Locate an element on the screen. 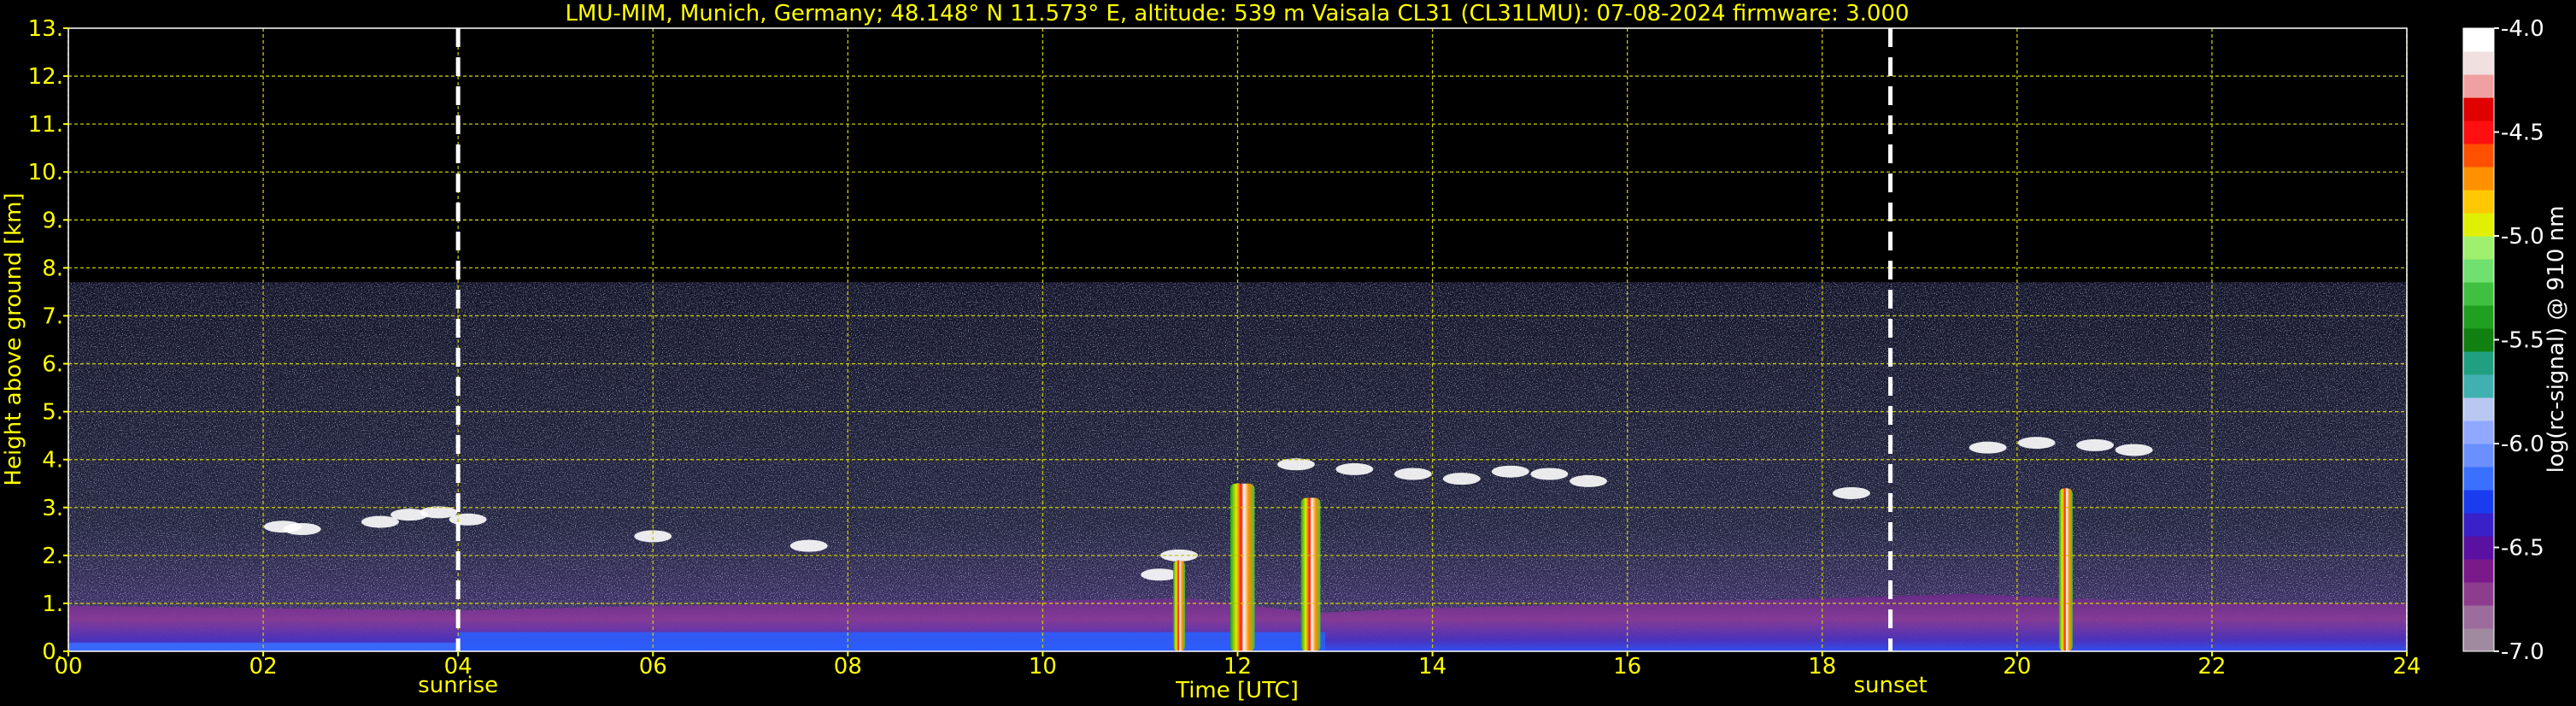  x-tick-label: 12 is located at coordinates (1237, 667).